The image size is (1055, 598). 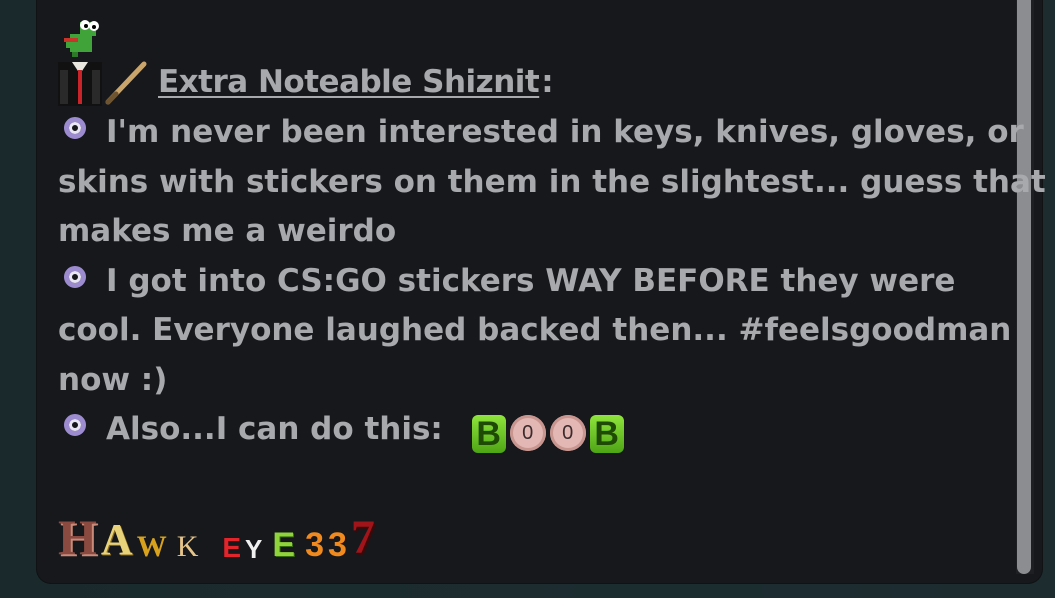 What do you see at coordinates (254, 549) in the screenshot?
I see `signature-letter-y: Y` at bounding box center [254, 549].